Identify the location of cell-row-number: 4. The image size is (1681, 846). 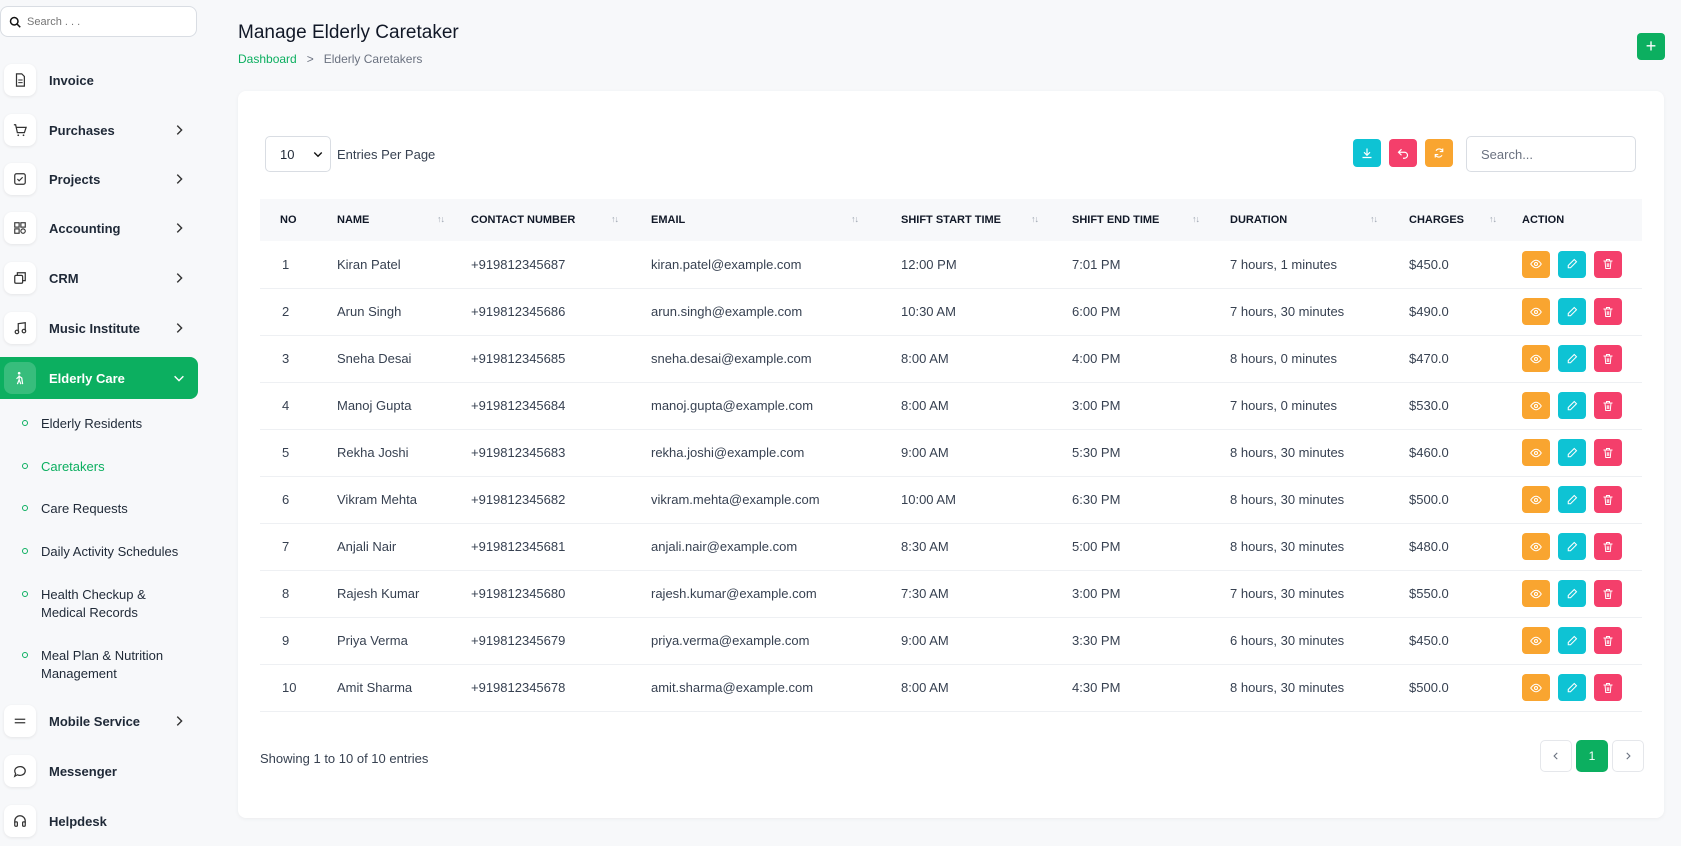
(286, 405).